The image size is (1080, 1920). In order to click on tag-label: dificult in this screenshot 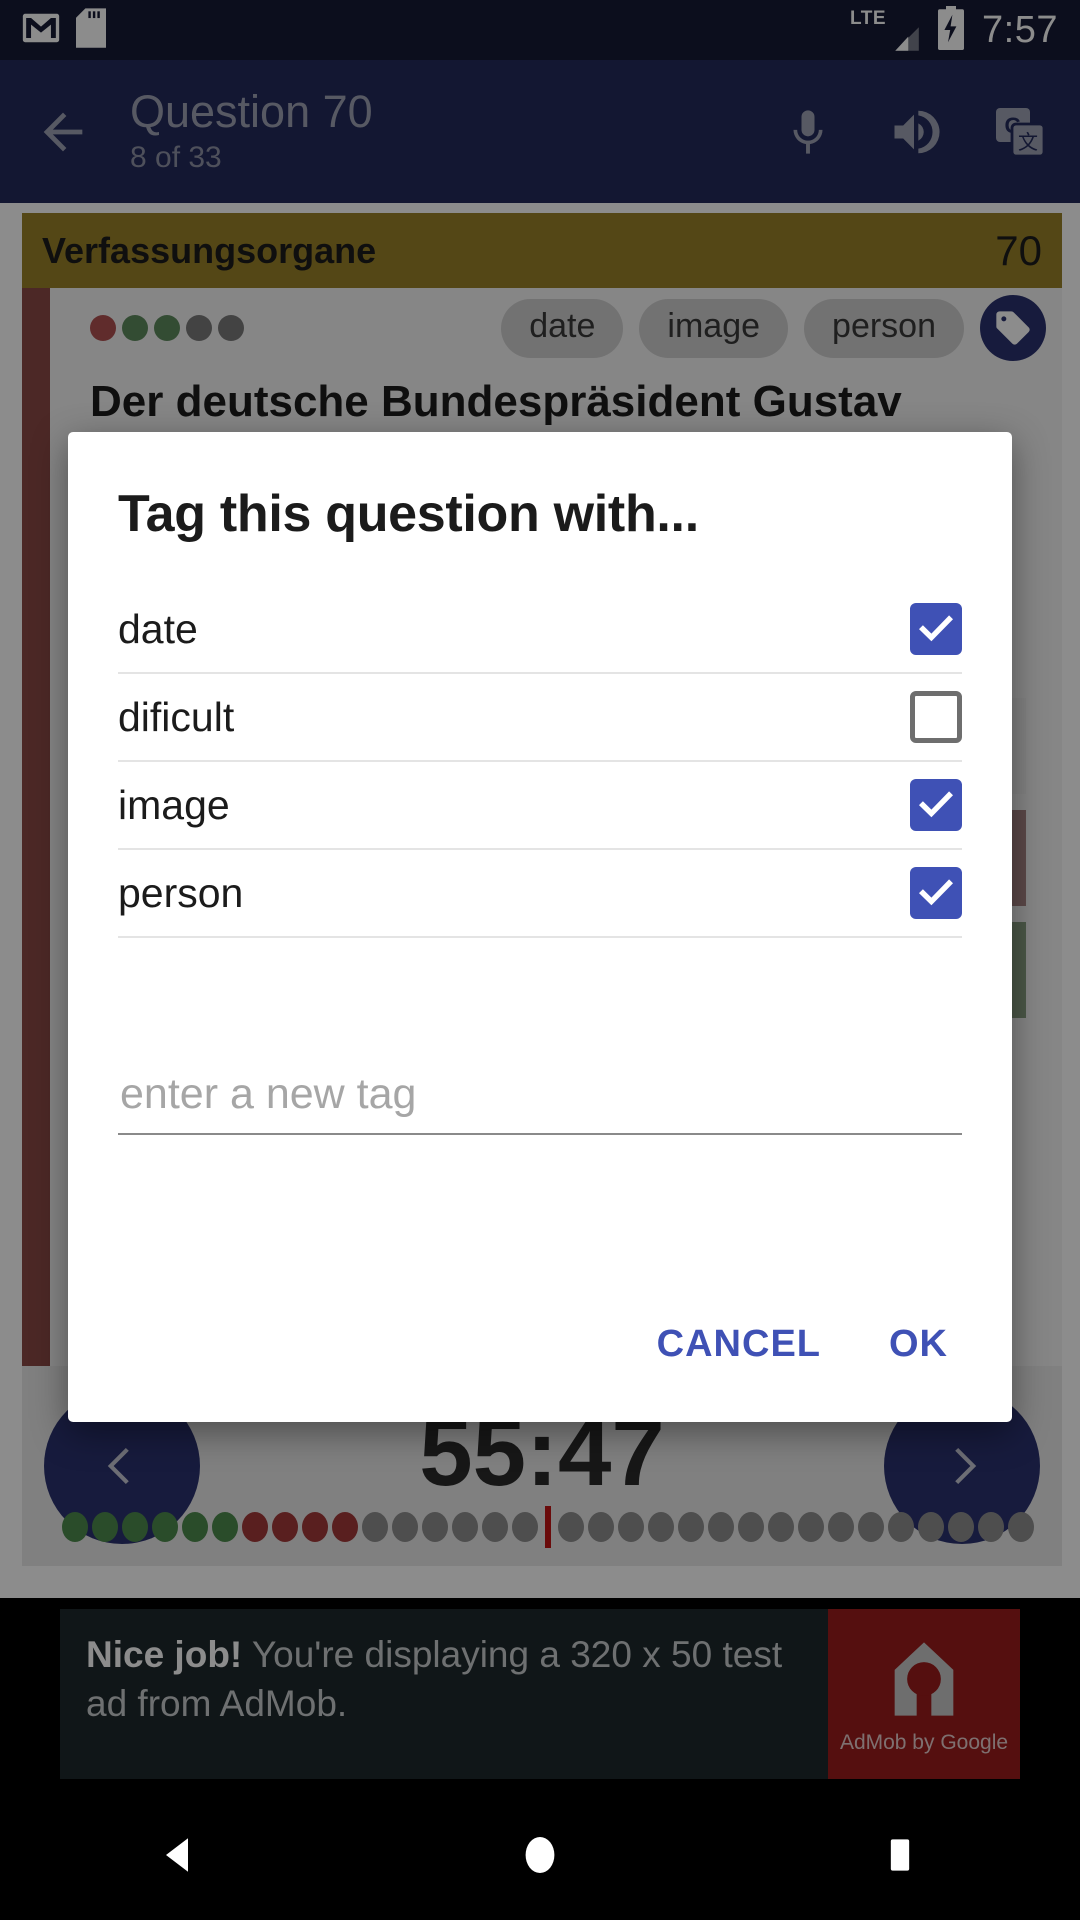, I will do `click(176, 716)`.